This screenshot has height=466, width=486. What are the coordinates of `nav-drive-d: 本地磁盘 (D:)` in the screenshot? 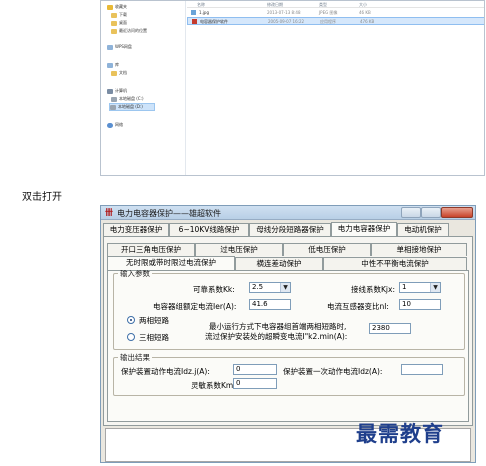 It's located at (132, 107).